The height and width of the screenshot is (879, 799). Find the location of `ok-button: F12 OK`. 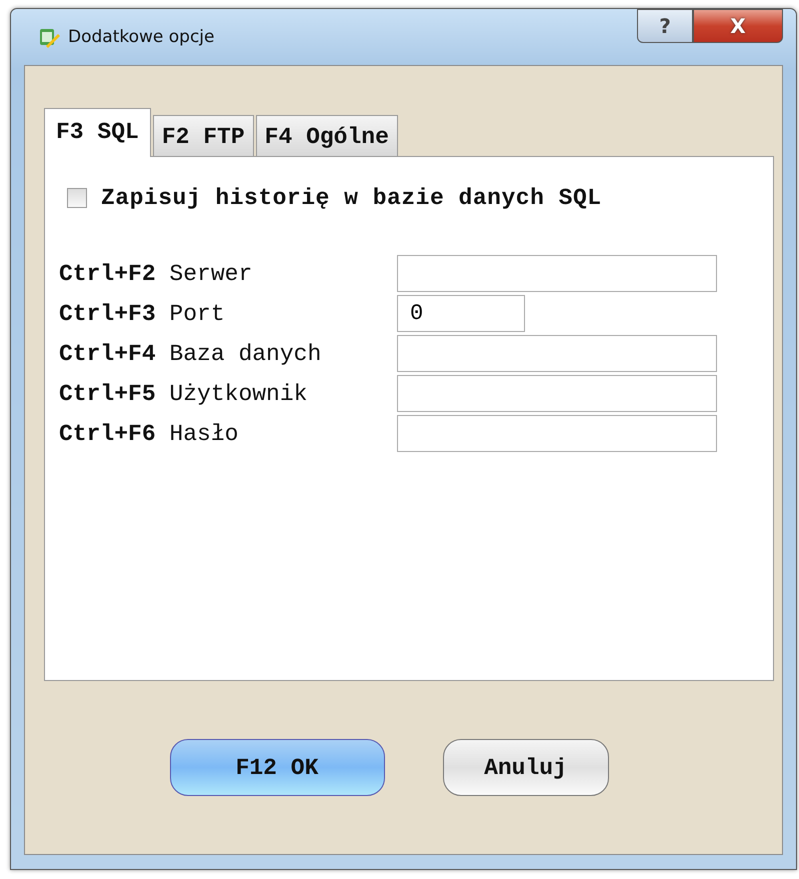

ok-button: F12 OK is located at coordinates (277, 767).